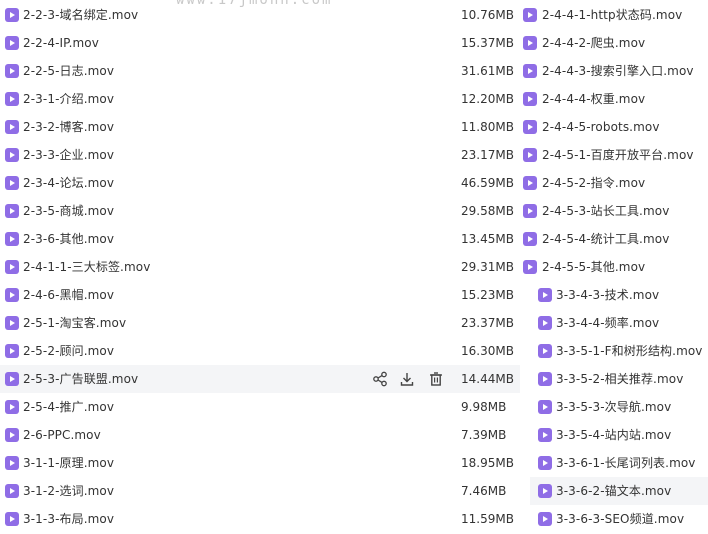 This screenshot has width=708, height=534. What do you see at coordinates (484, 435) in the screenshot?
I see `file-size: 7.39MB` at bounding box center [484, 435].